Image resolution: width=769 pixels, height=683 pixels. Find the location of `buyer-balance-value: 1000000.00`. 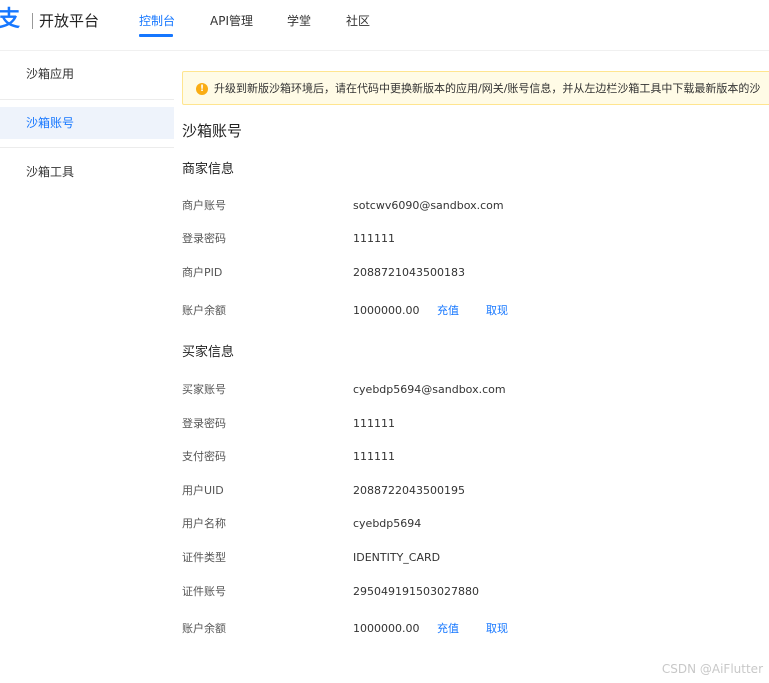

buyer-balance-value: 1000000.00 is located at coordinates (386, 628).